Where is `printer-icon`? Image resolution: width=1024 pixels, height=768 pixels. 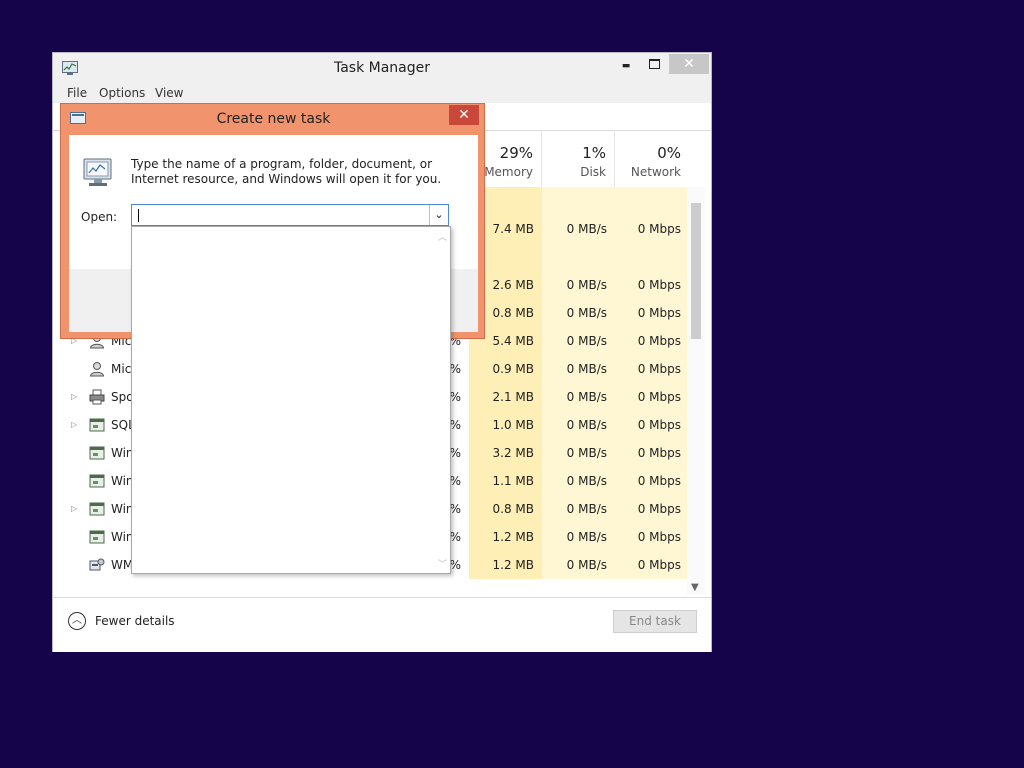
printer-icon is located at coordinates (97, 397).